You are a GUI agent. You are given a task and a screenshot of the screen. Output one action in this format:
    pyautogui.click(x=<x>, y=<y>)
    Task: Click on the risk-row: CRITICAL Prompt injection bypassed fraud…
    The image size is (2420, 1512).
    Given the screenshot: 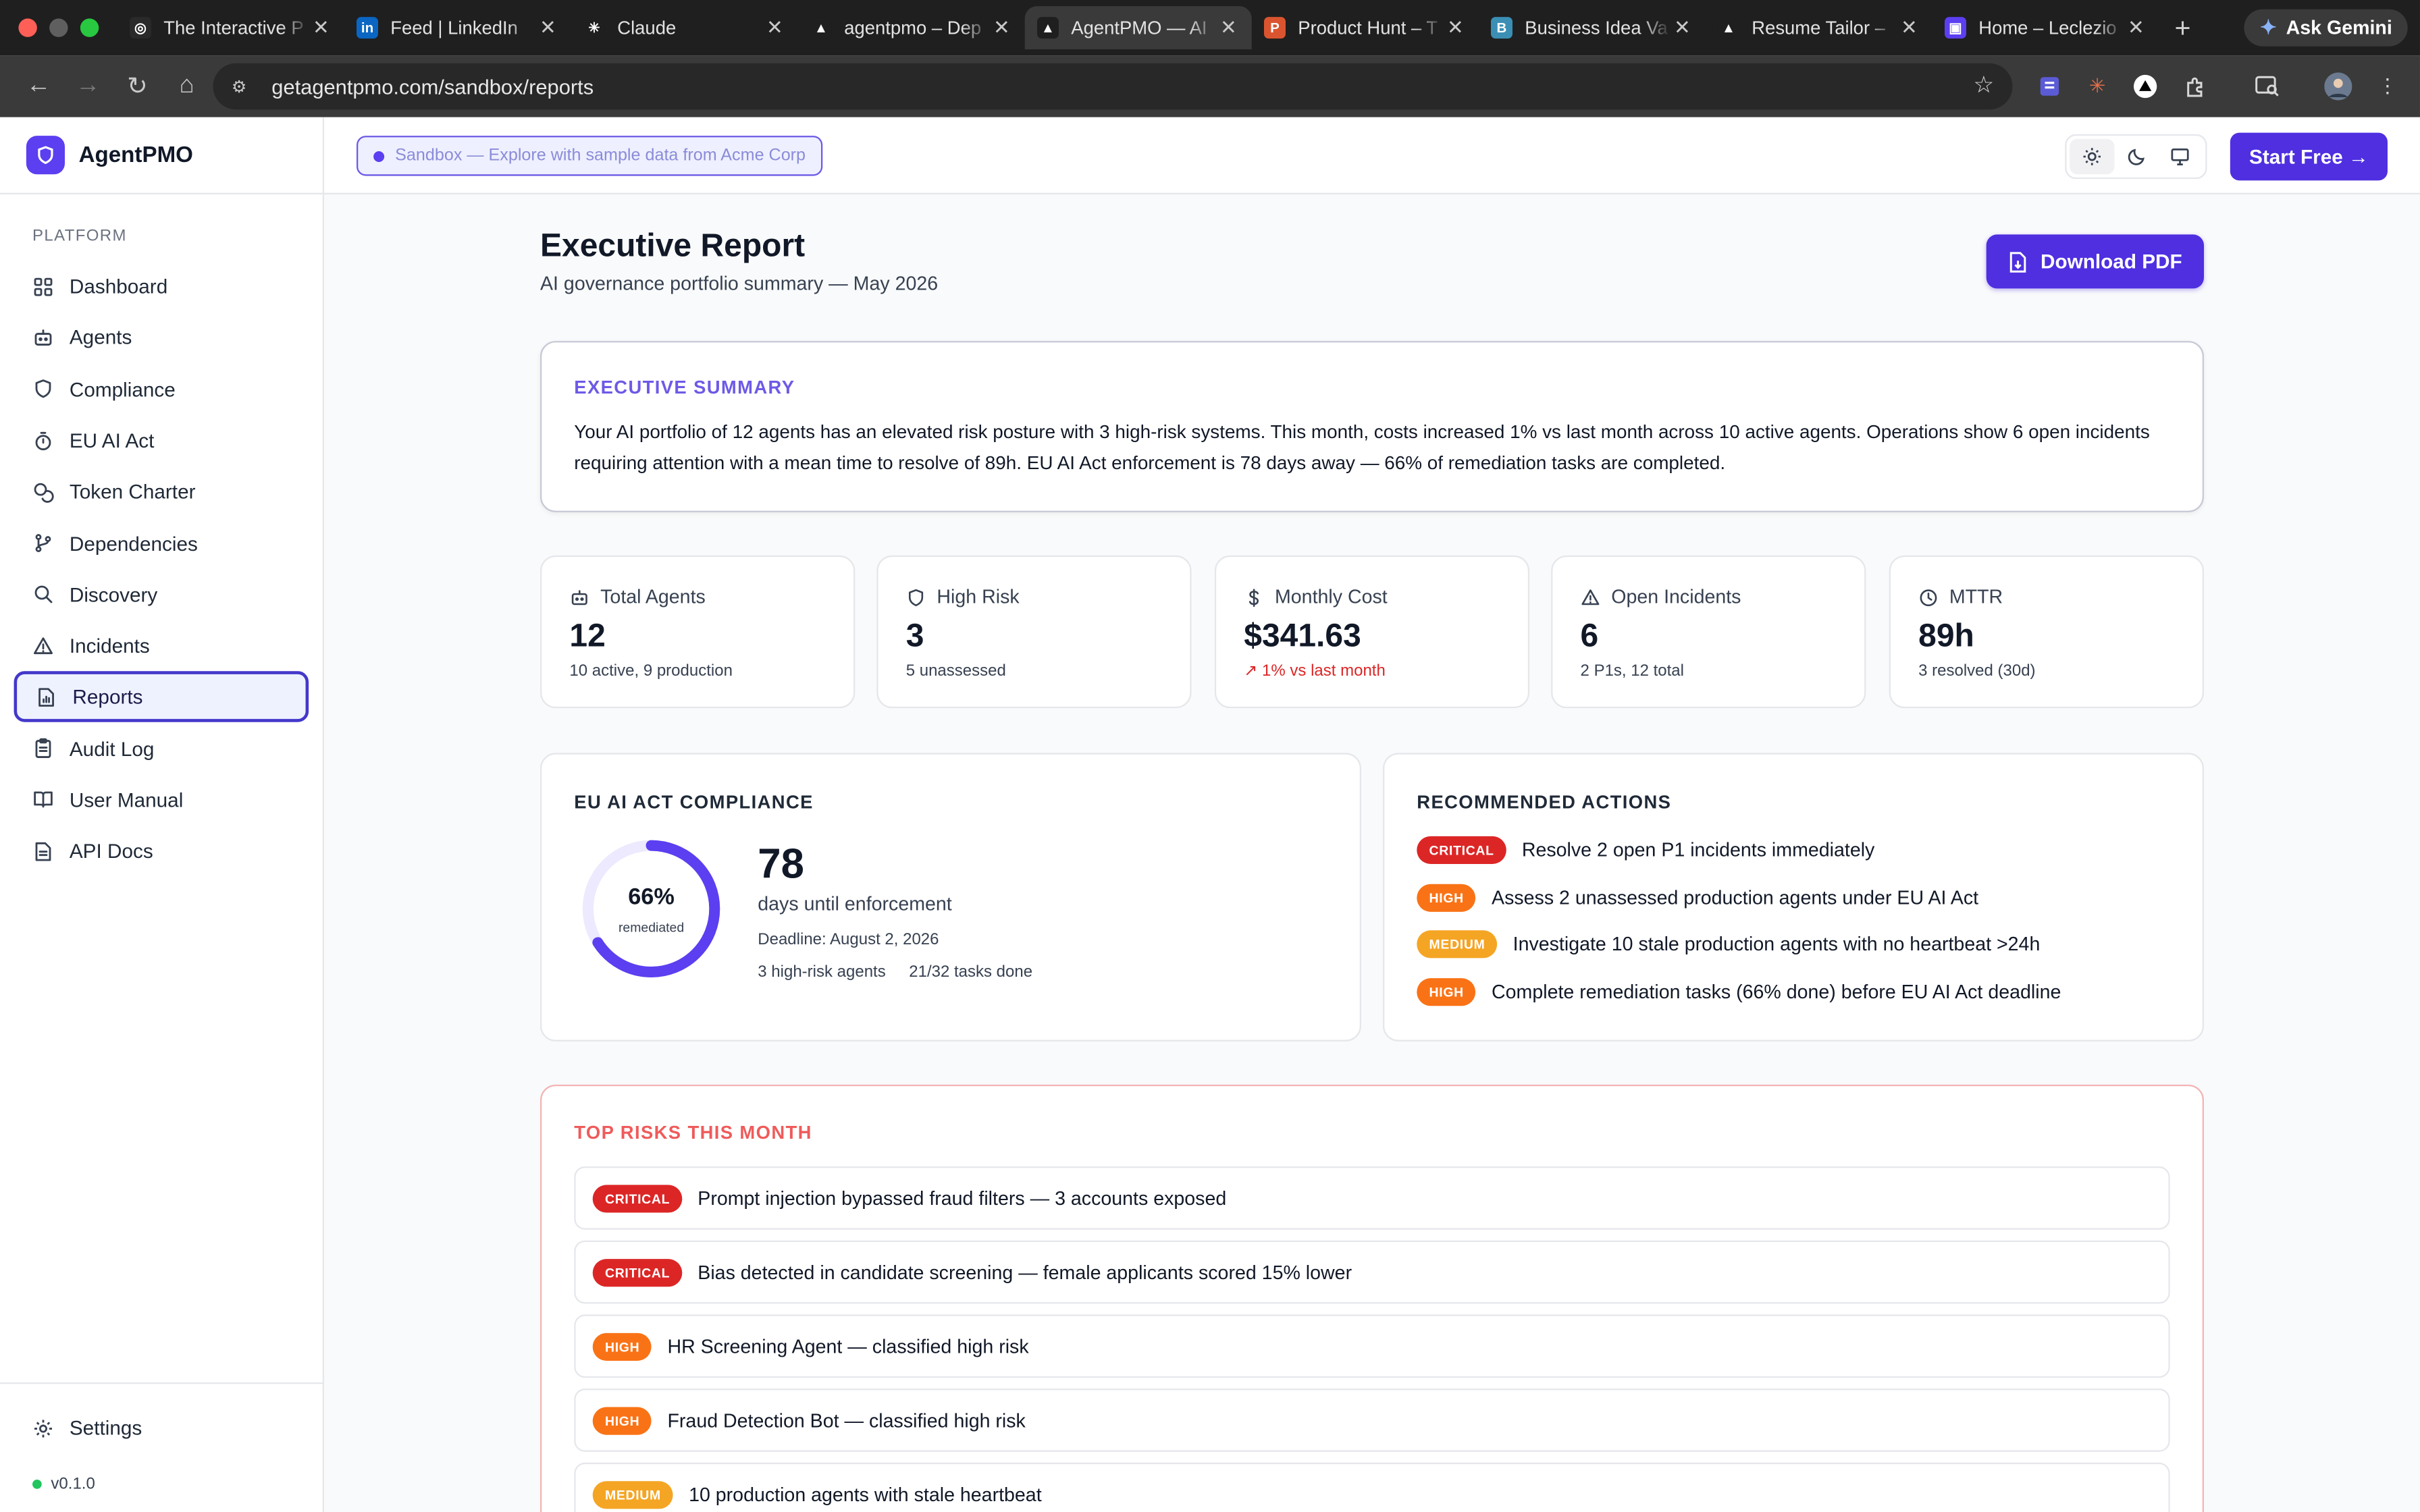 What is the action you would take?
    pyautogui.click(x=1372, y=1198)
    